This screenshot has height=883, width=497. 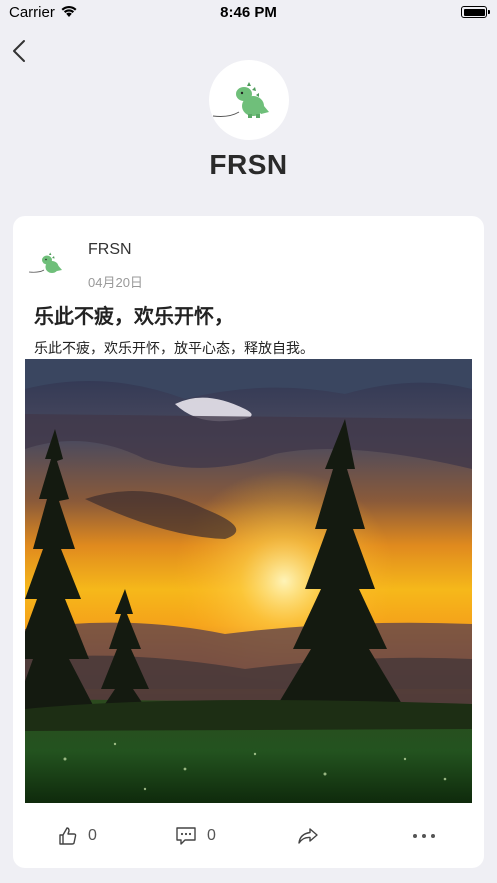 I want to click on comment-count: 0, so click(x=211, y=835).